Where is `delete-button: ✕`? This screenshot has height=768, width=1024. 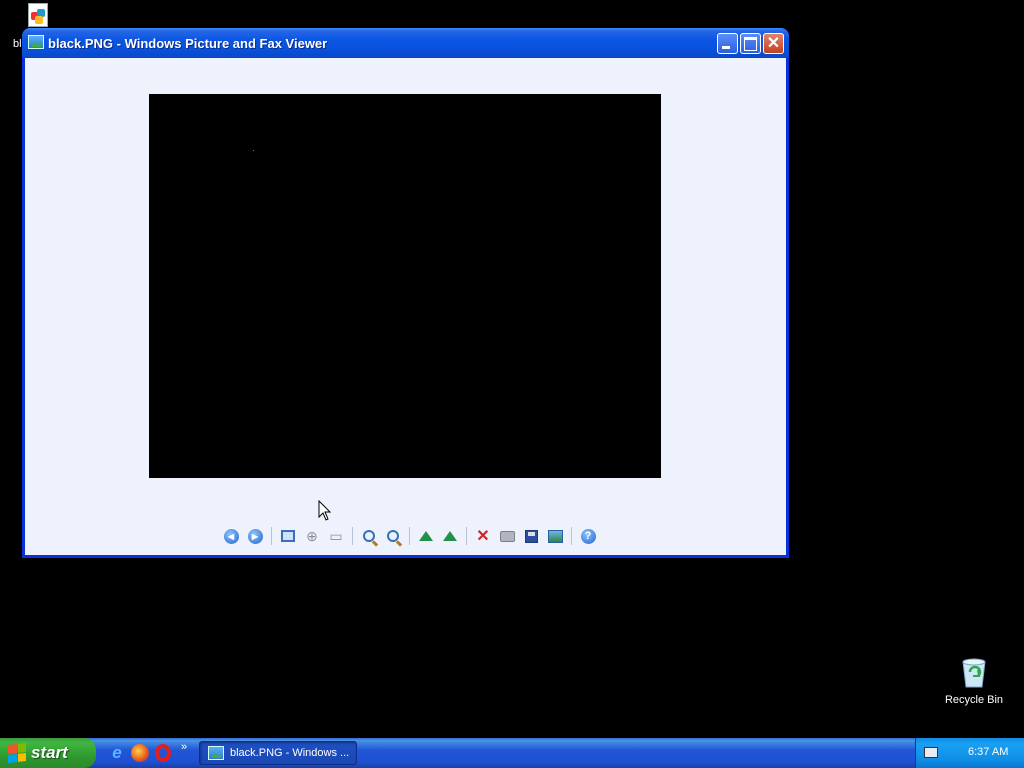 delete-button: ✕ is located at coordinates (483, 536).